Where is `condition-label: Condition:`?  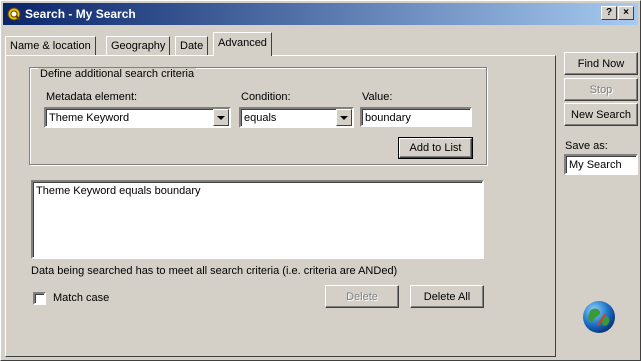 condition-label: Condition: is located at coordinates (266, 97).